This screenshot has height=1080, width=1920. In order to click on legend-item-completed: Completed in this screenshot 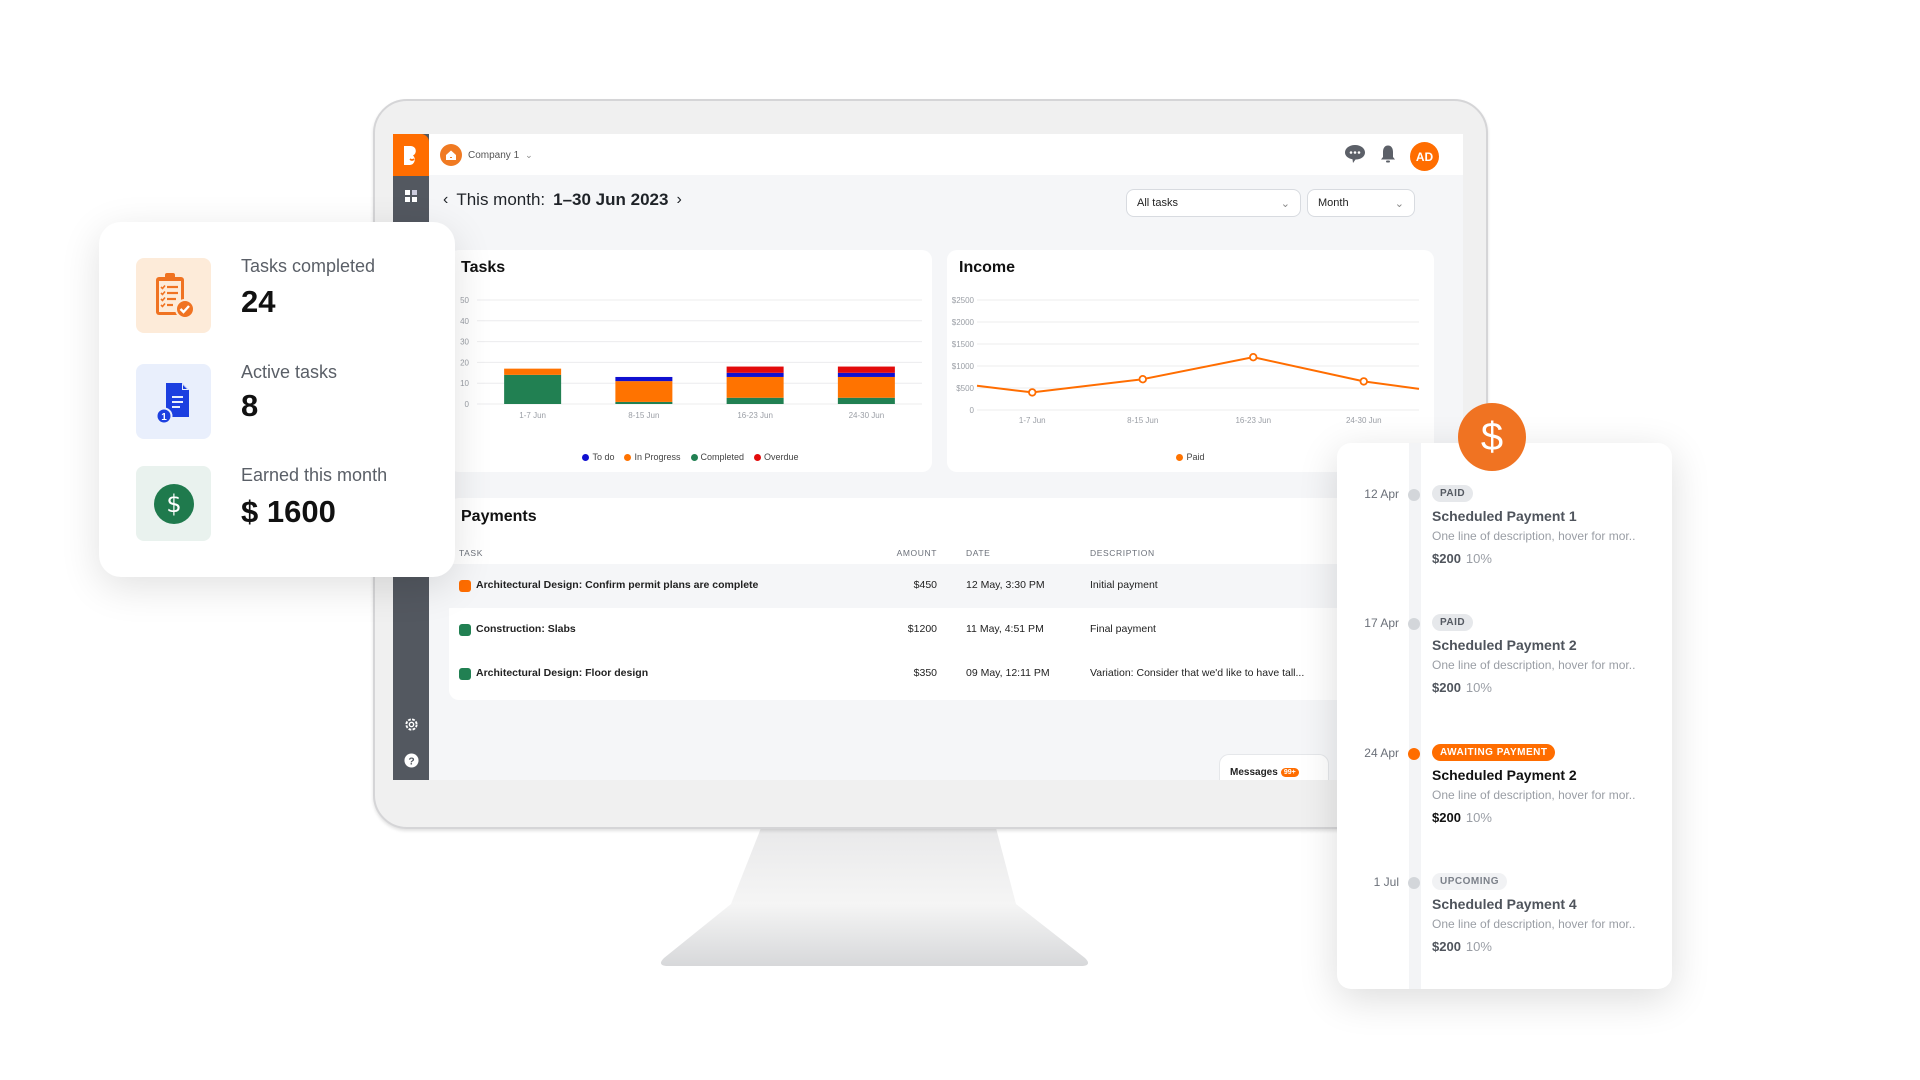, I will do `click(717, 457)`.